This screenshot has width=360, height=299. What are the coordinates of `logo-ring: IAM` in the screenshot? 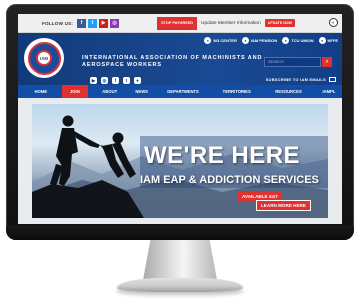 It's located at (44, 58).